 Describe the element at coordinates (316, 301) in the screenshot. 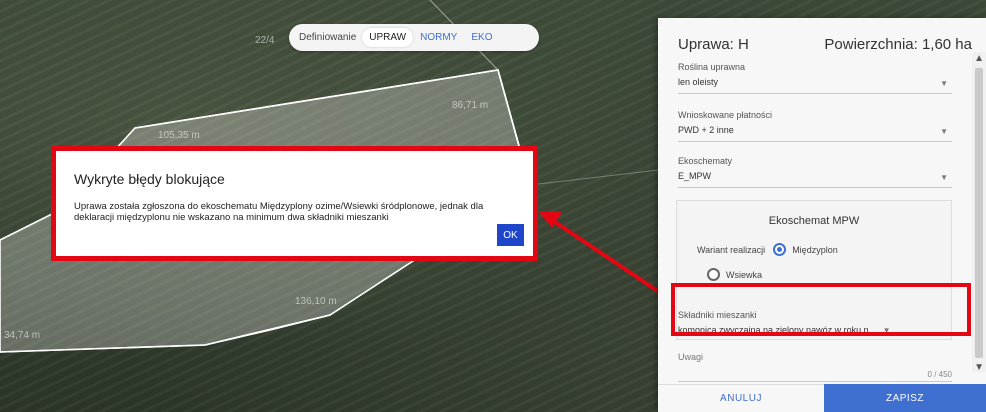

I see `edge-length-label: 136,10 m` at that location.